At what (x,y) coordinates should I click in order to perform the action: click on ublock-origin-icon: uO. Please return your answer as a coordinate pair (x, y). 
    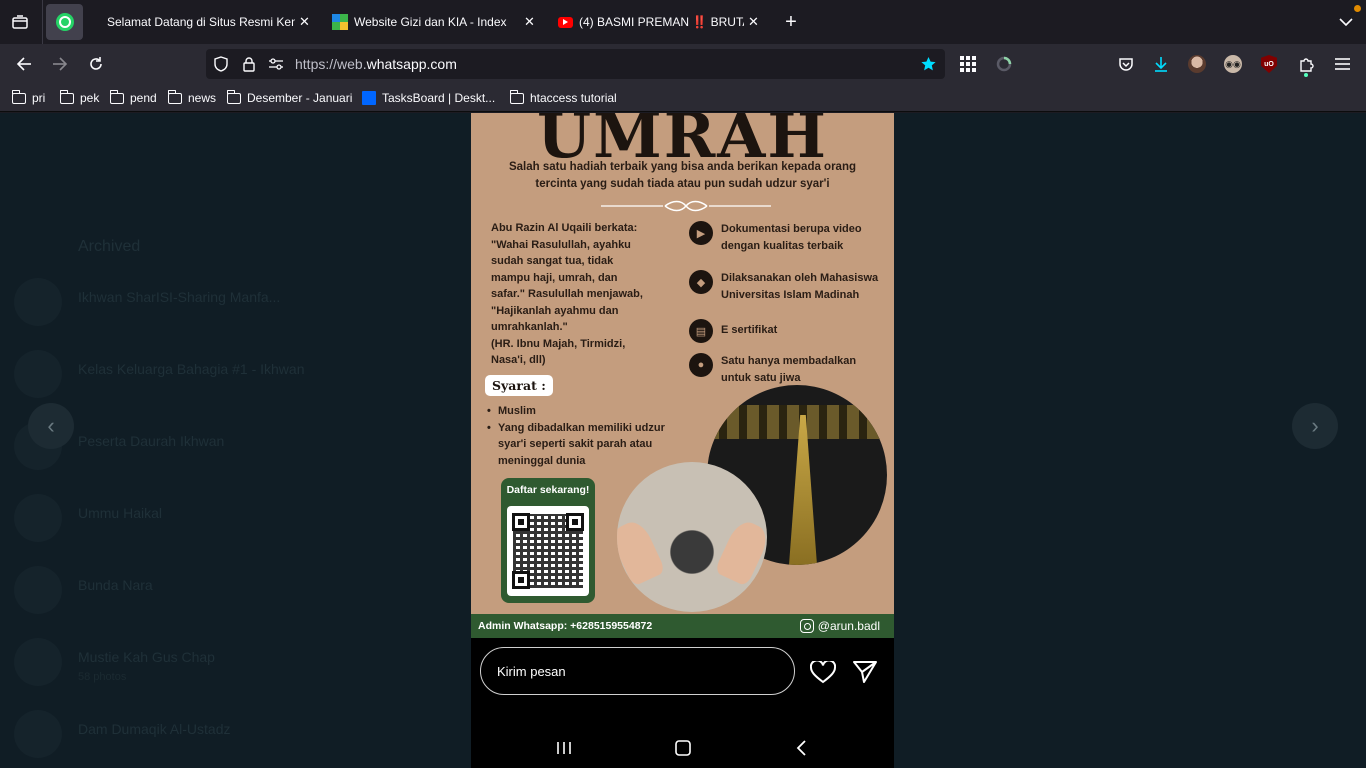
    Looking at the image, I should click on (1269, 64).